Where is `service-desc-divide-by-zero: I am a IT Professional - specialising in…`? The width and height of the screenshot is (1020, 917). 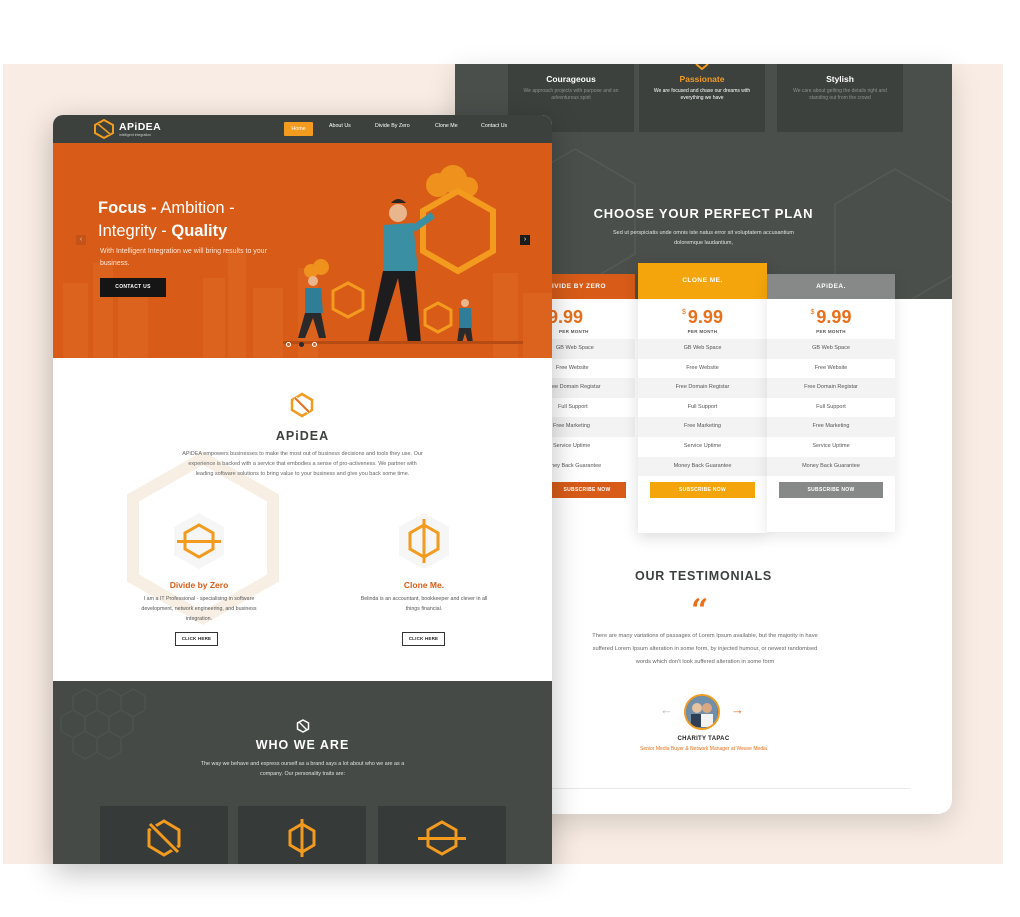
service-desc-divide-by-zero: I am a IT Professional - specialising in… is located at coordinates (199, 609).